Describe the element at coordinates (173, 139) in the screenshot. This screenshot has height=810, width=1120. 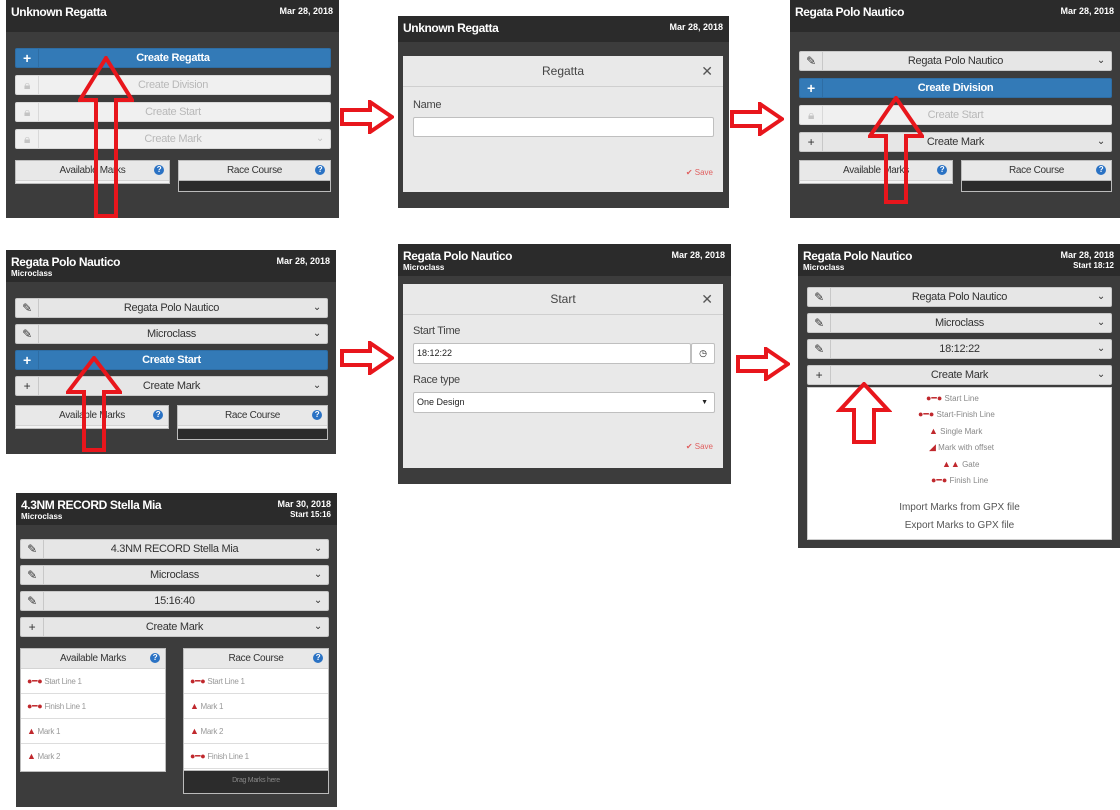
I see `create-mark-button: 🔒︎ Create Mark ⌄` at that location.